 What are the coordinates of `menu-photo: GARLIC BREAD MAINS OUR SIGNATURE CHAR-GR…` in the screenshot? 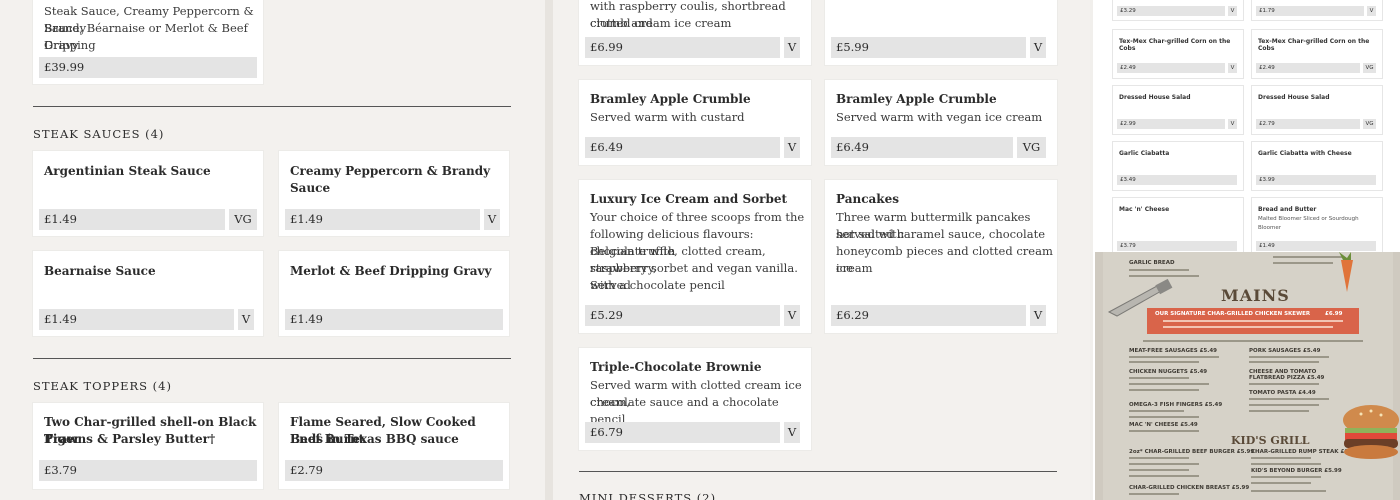 It's located at (1247, 376).